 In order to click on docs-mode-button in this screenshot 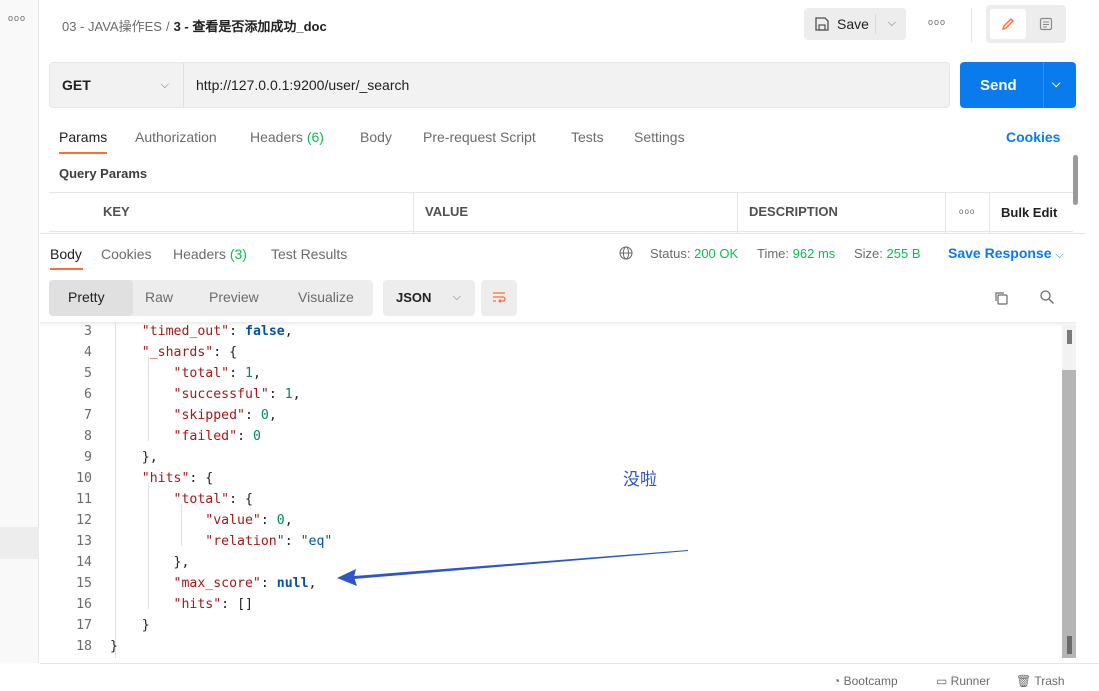, I will do `click(1046, 24)`.